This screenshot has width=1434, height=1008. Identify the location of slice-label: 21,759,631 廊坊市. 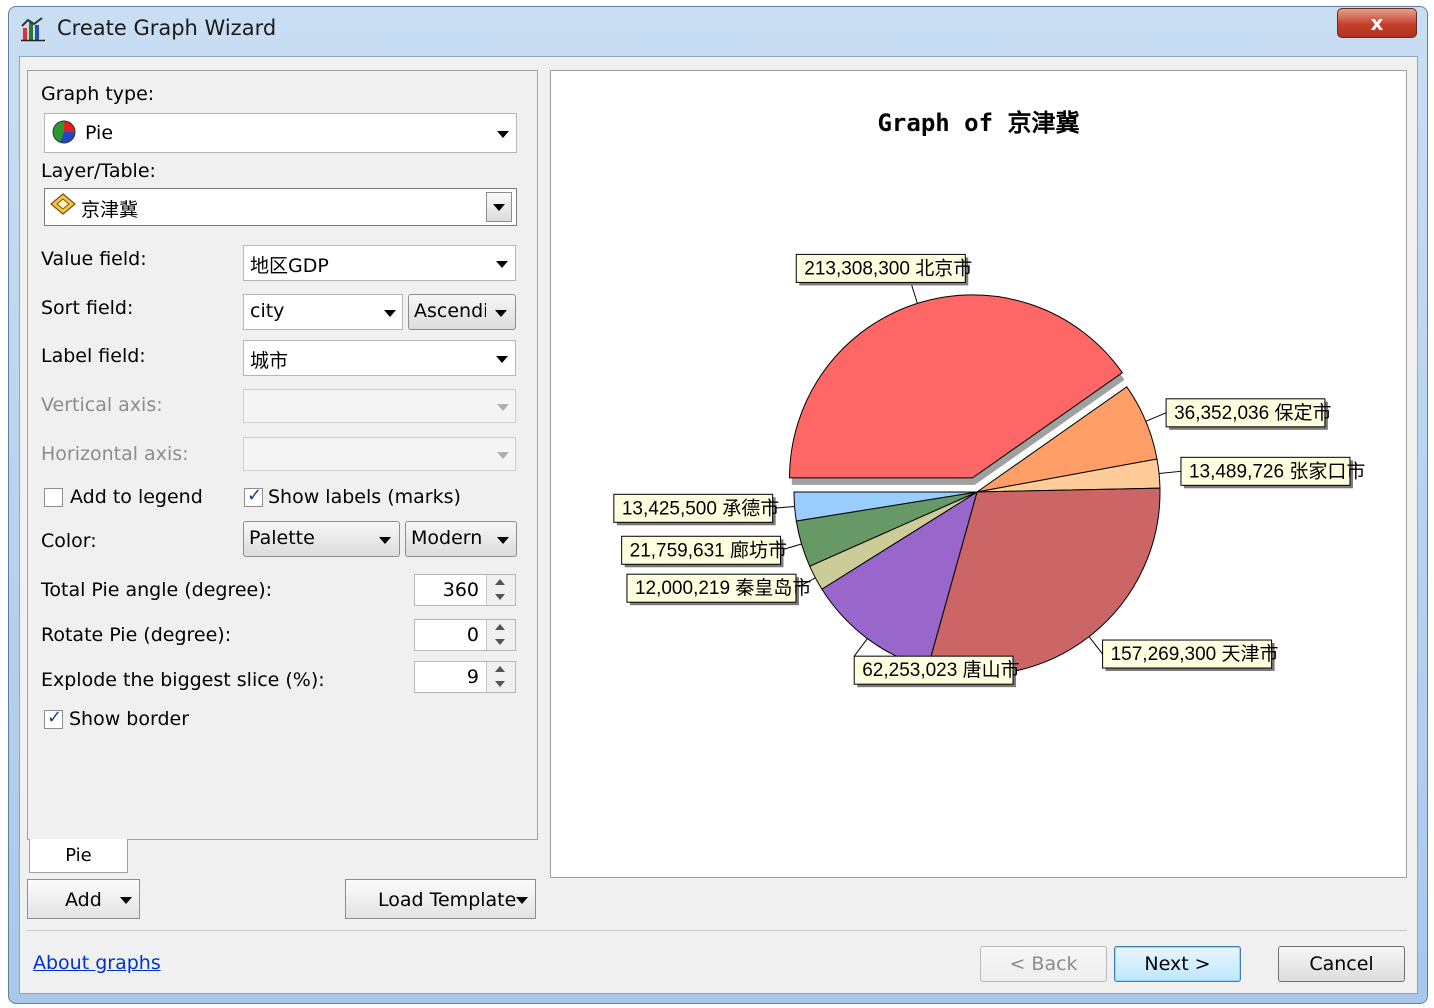
(708, 550).